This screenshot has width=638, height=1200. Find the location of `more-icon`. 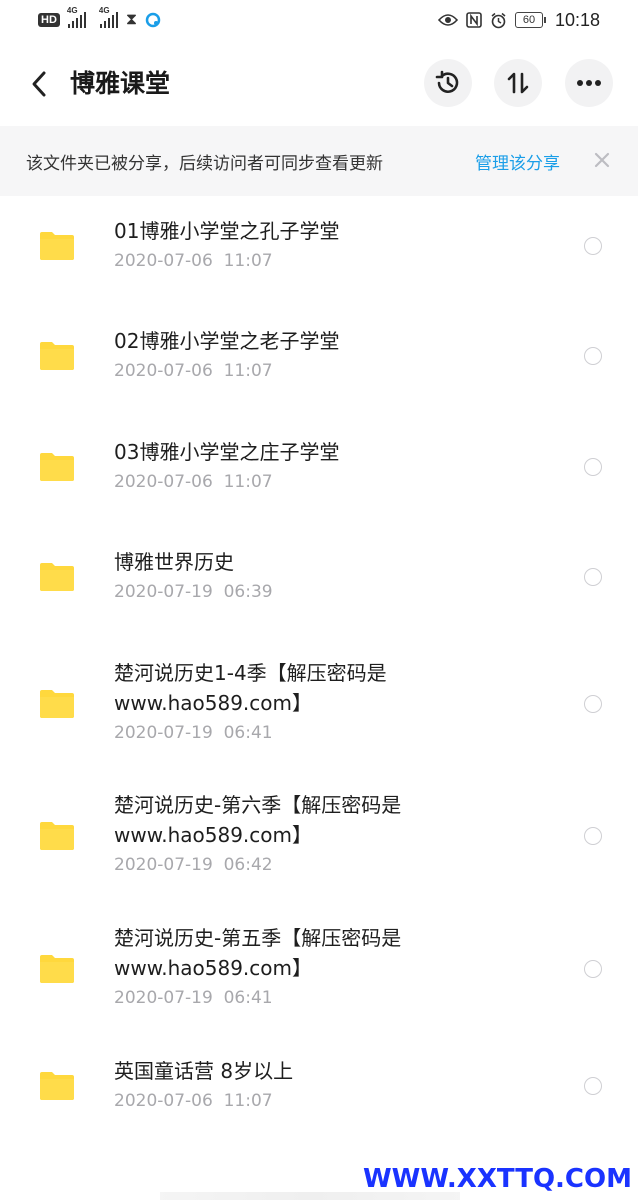

more-icon is located at coordinates (589, 83).